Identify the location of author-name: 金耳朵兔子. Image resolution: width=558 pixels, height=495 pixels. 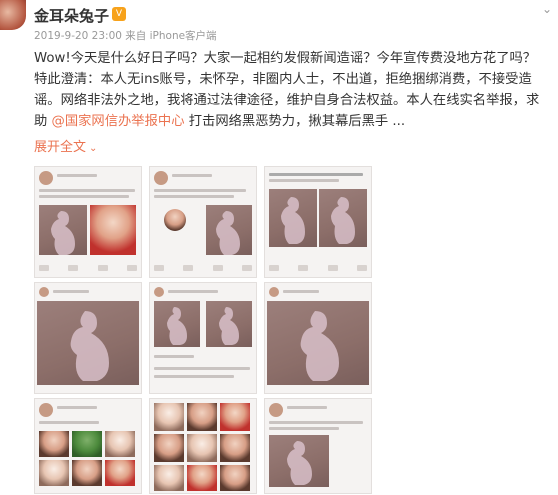
(71, 15).